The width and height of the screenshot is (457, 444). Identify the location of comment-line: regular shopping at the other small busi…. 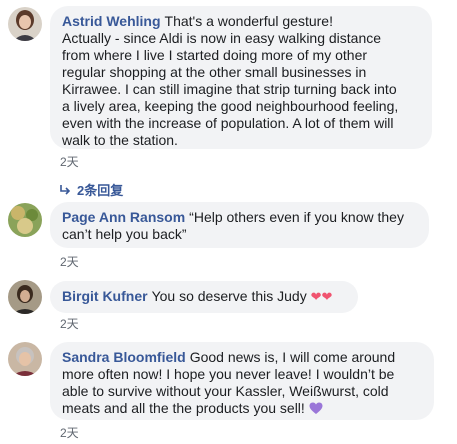
(214, 72).